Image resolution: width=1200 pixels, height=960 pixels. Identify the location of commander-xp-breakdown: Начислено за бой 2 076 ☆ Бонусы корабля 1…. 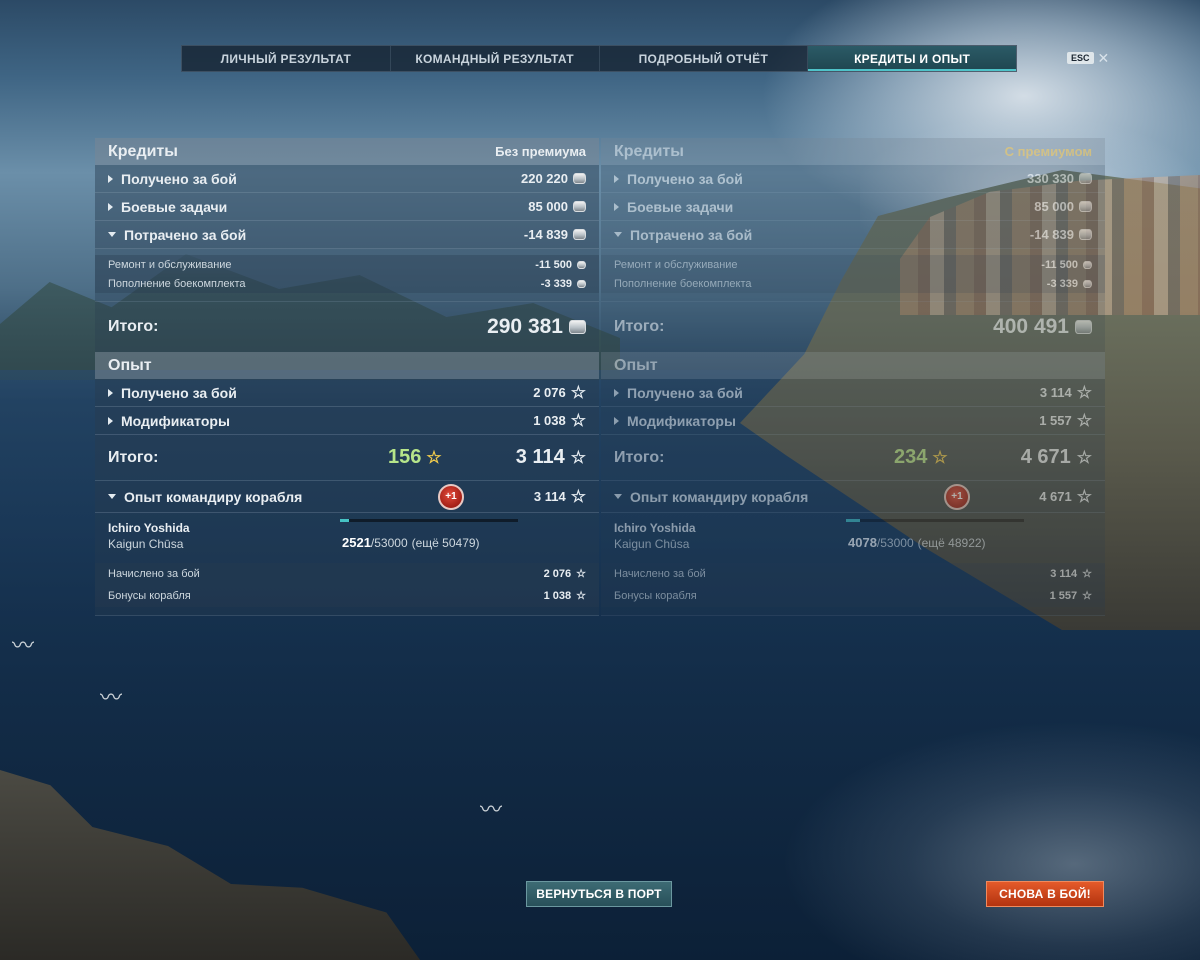
(347, 588).